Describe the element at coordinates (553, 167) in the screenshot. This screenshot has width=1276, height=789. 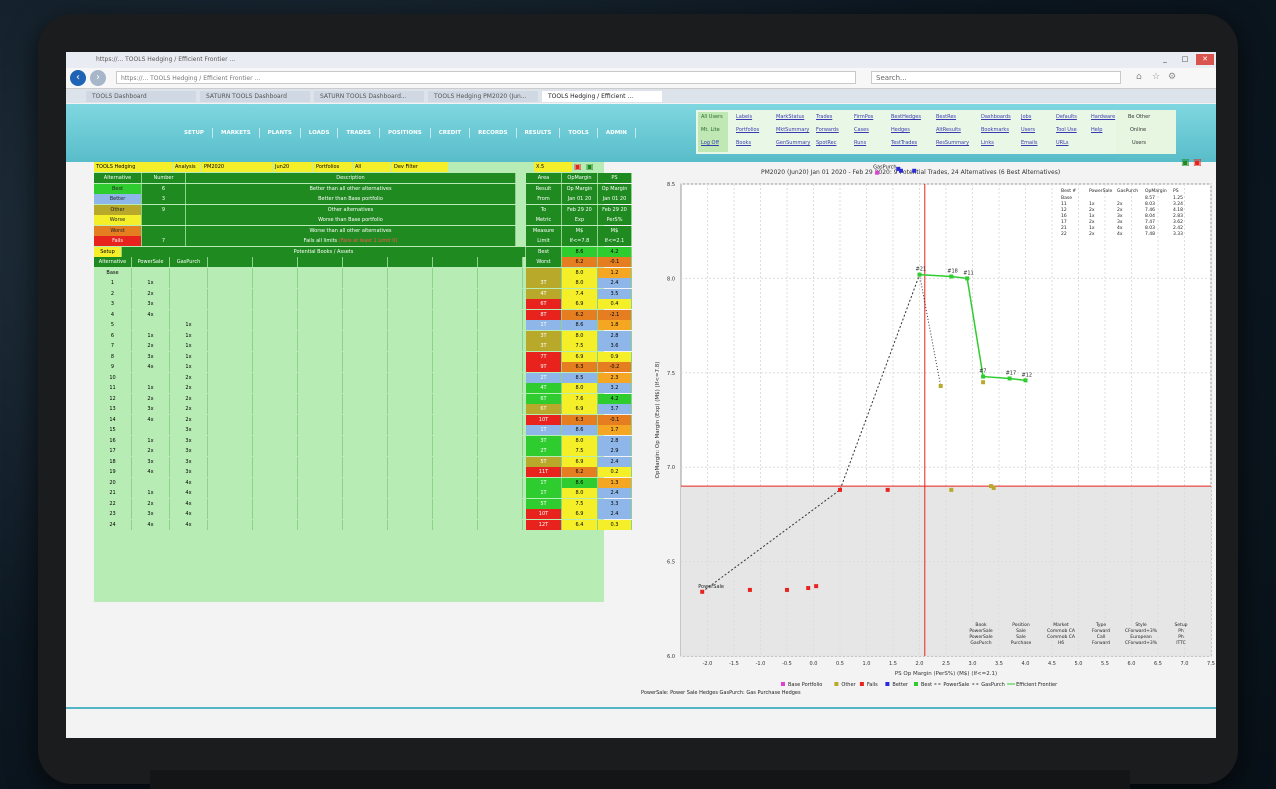
I see `version-select: X.5` at that location.